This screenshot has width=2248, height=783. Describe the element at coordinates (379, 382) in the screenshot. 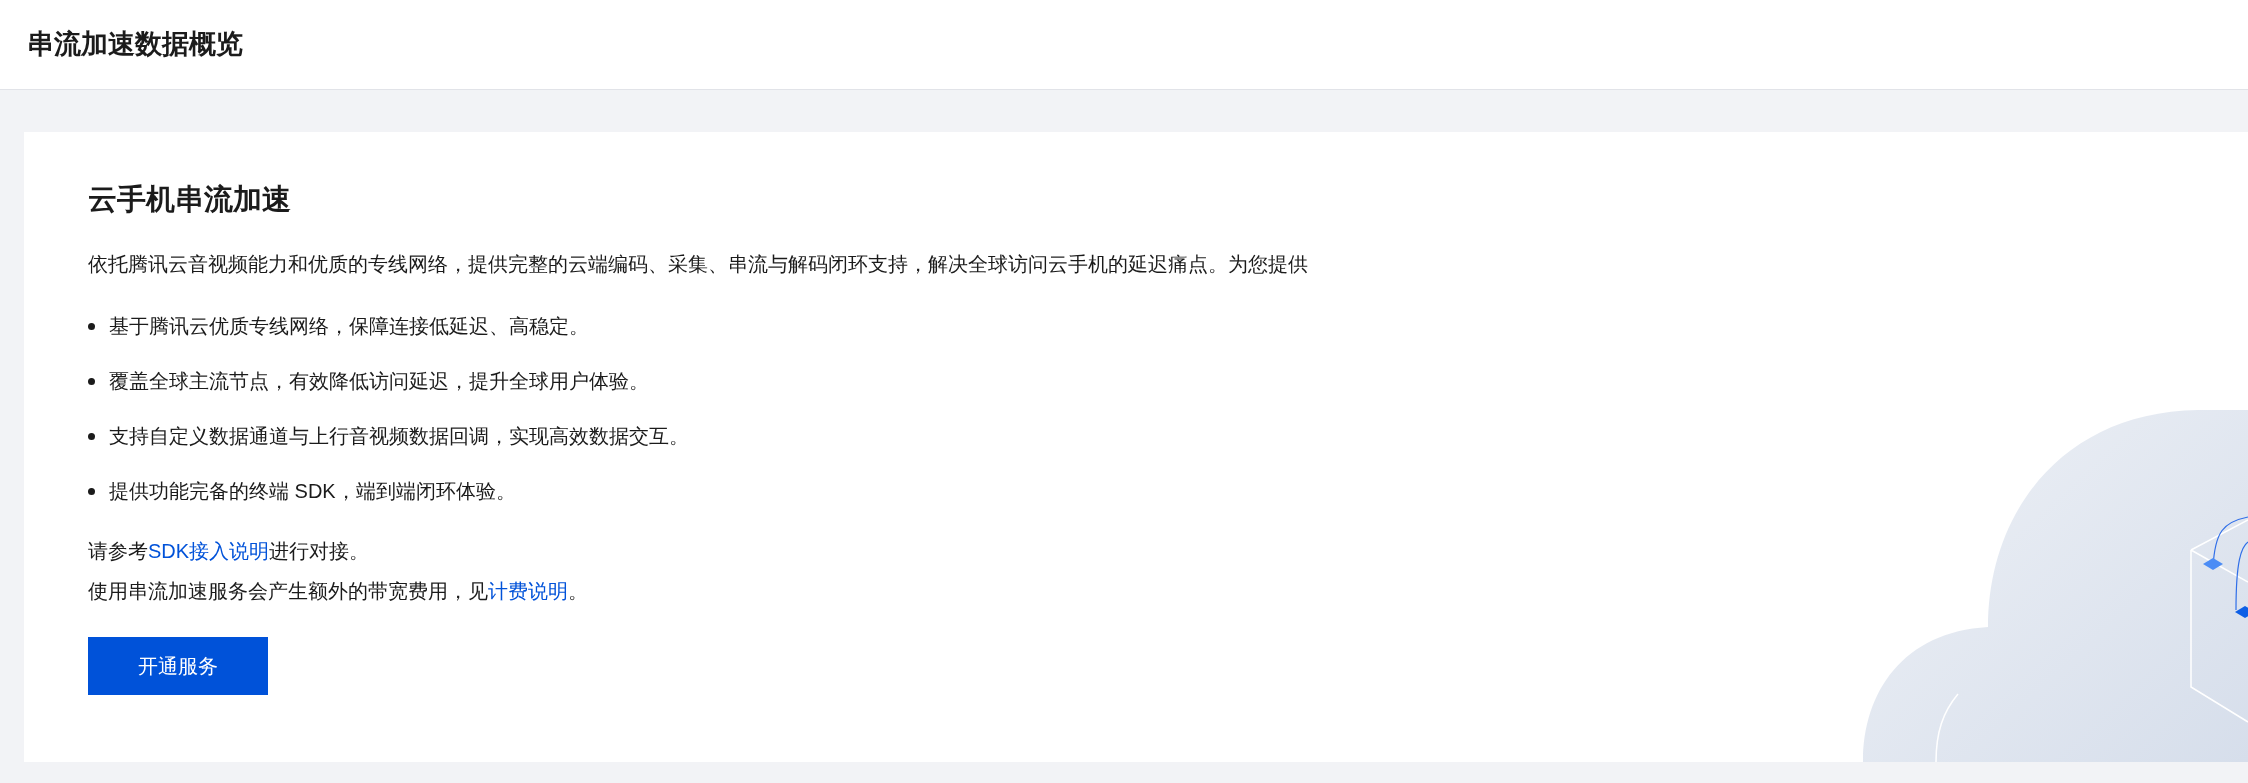

I see `feature-text: 覆盖全球主流节点，有效降低访问延迟，提升全球用户体验。` at that location.